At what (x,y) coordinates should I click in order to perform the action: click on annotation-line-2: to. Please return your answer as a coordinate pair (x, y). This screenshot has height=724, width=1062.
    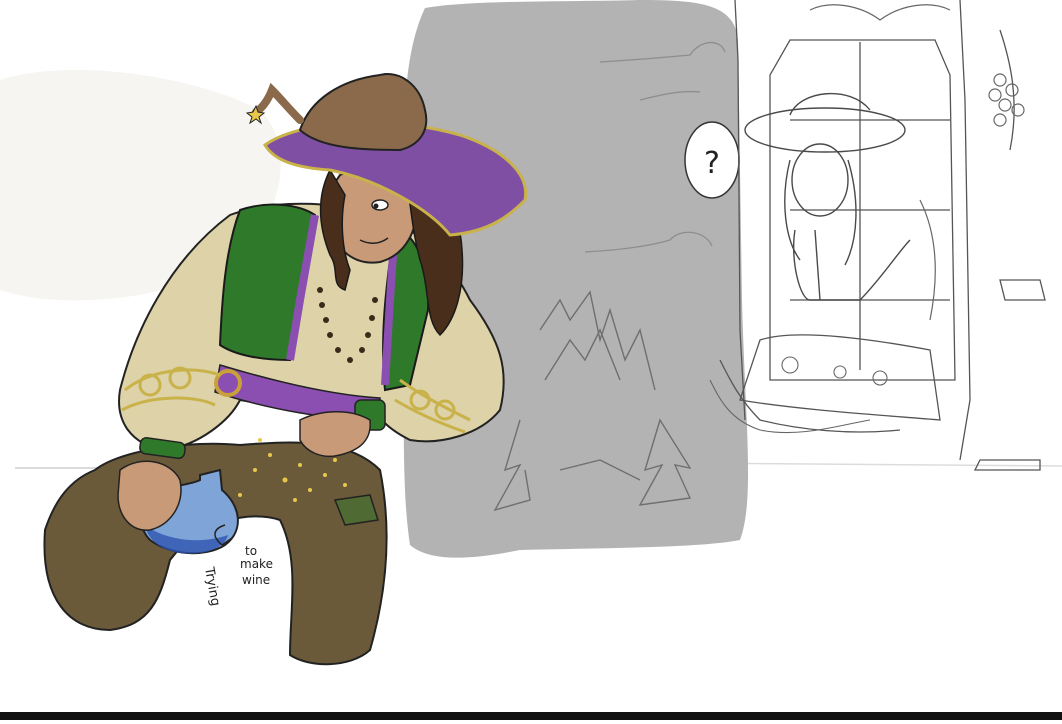
    Looking at the image, I should click on (251, 551).